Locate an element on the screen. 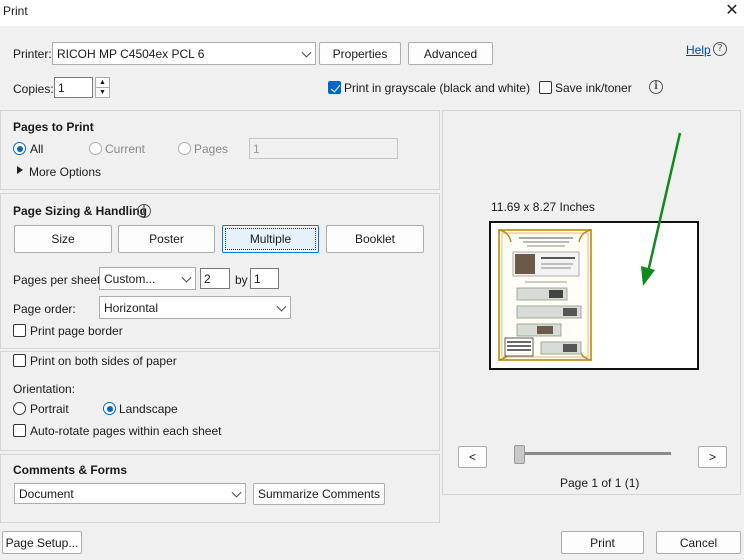  page-slider-track is located at coordinates (595, 453).